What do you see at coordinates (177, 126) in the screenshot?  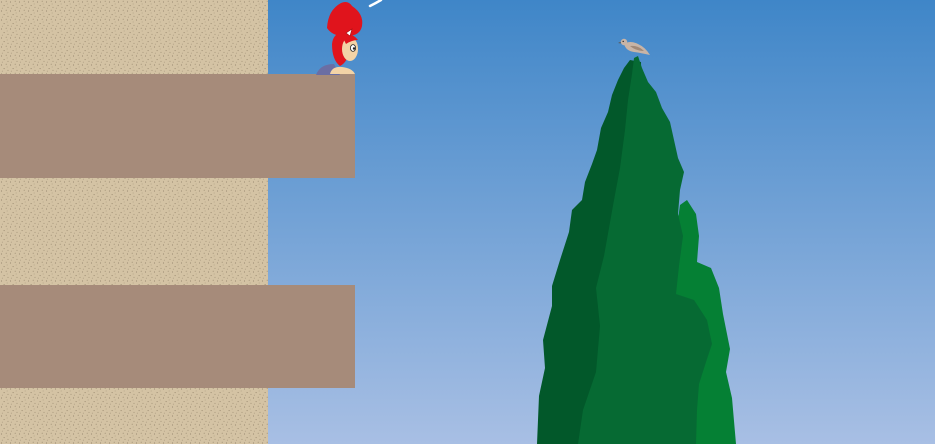 I see `balcony-upper` at bounding box center [177, 126].